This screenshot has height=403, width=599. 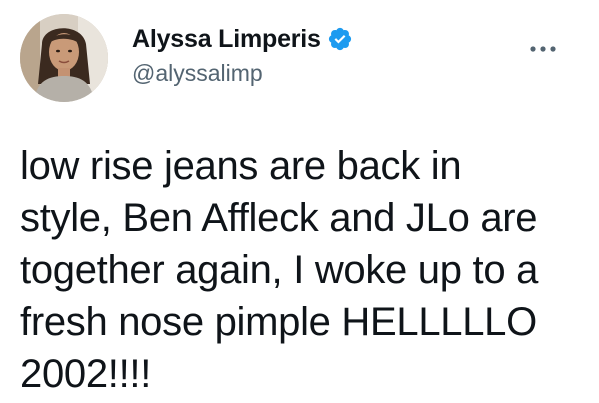 I want to click on tweet-text-line: fresh nose pimple HELLLLLO, so click(x=278, y=322).